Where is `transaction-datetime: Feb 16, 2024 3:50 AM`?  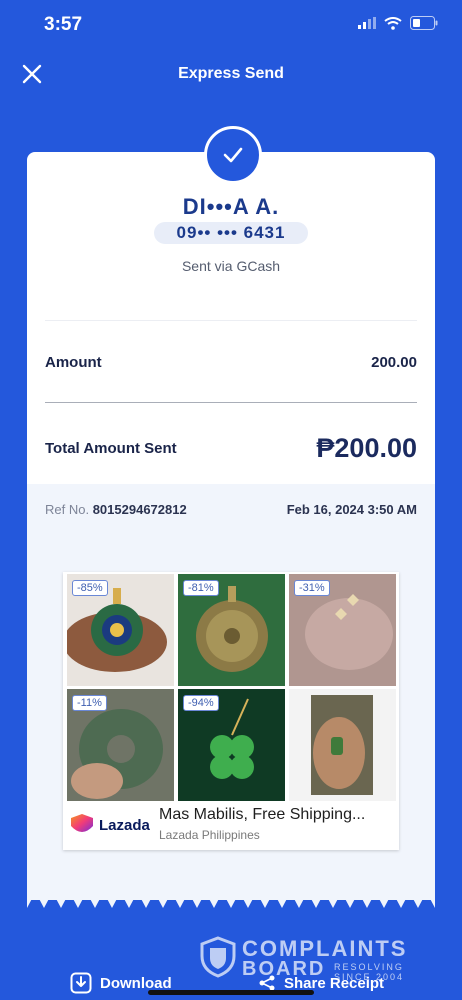 transaction-datetime: Feb 16, 2024 3:50 AM is located at coordinates (351, 509).